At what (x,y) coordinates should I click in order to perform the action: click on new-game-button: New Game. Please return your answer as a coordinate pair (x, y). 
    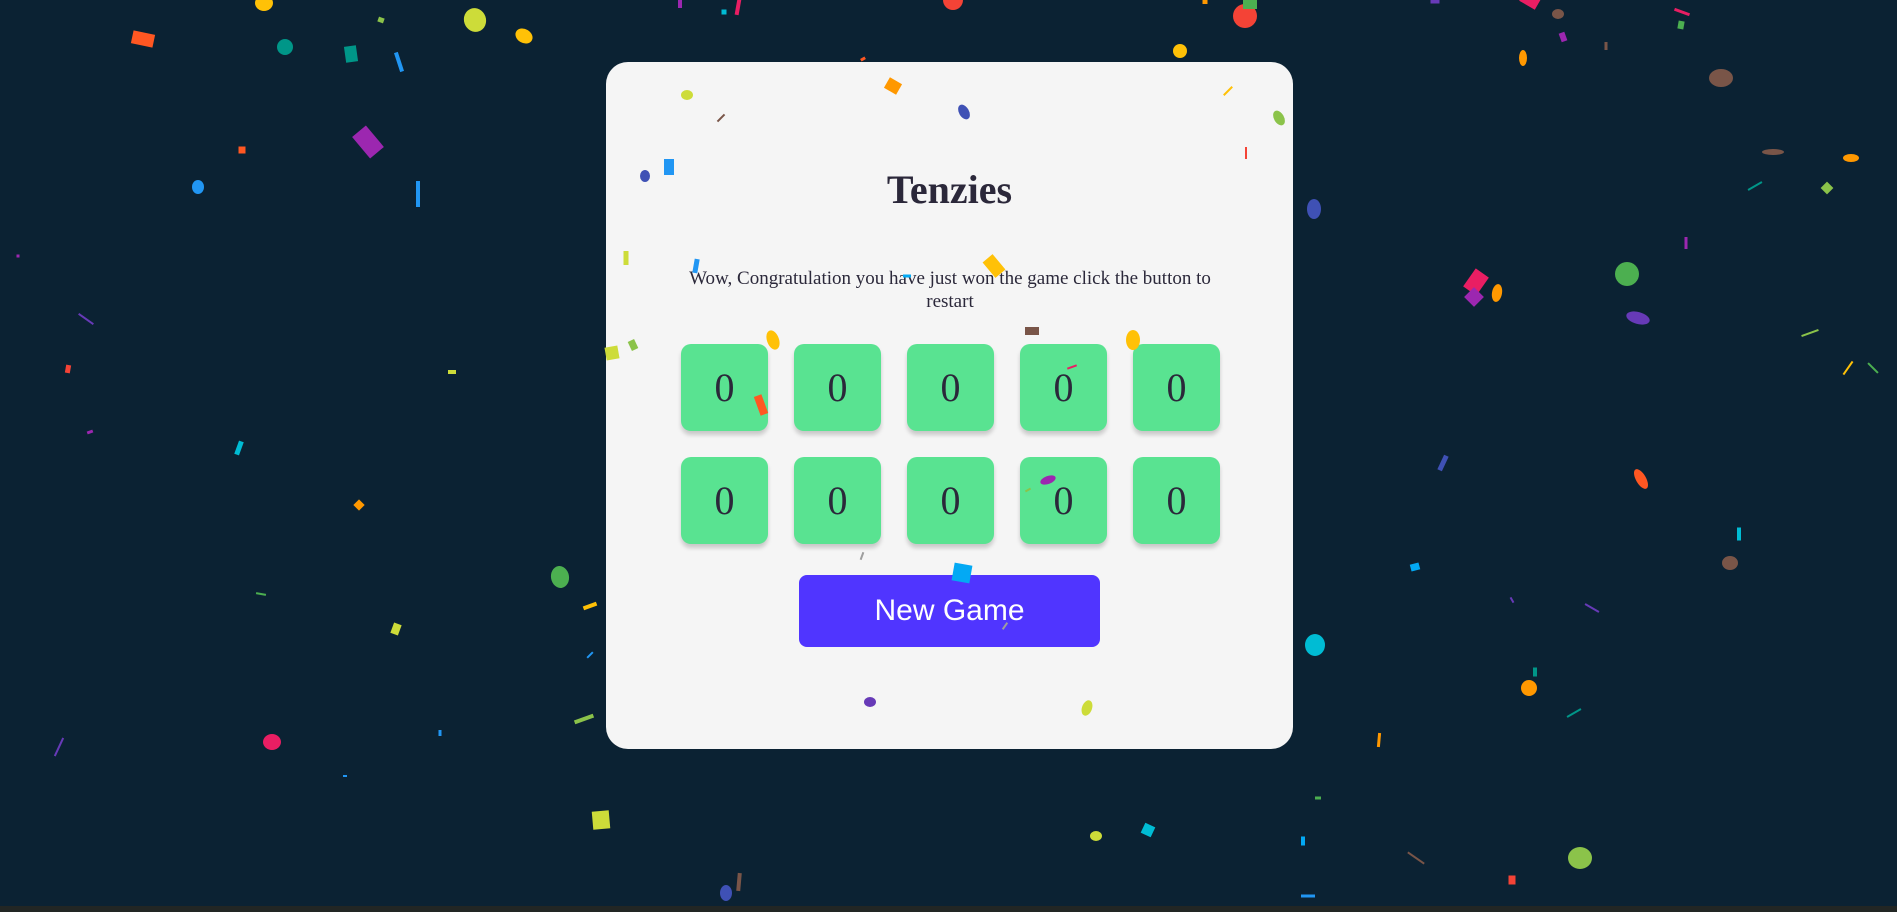
    Looking at the image, I should click on (949, 611).